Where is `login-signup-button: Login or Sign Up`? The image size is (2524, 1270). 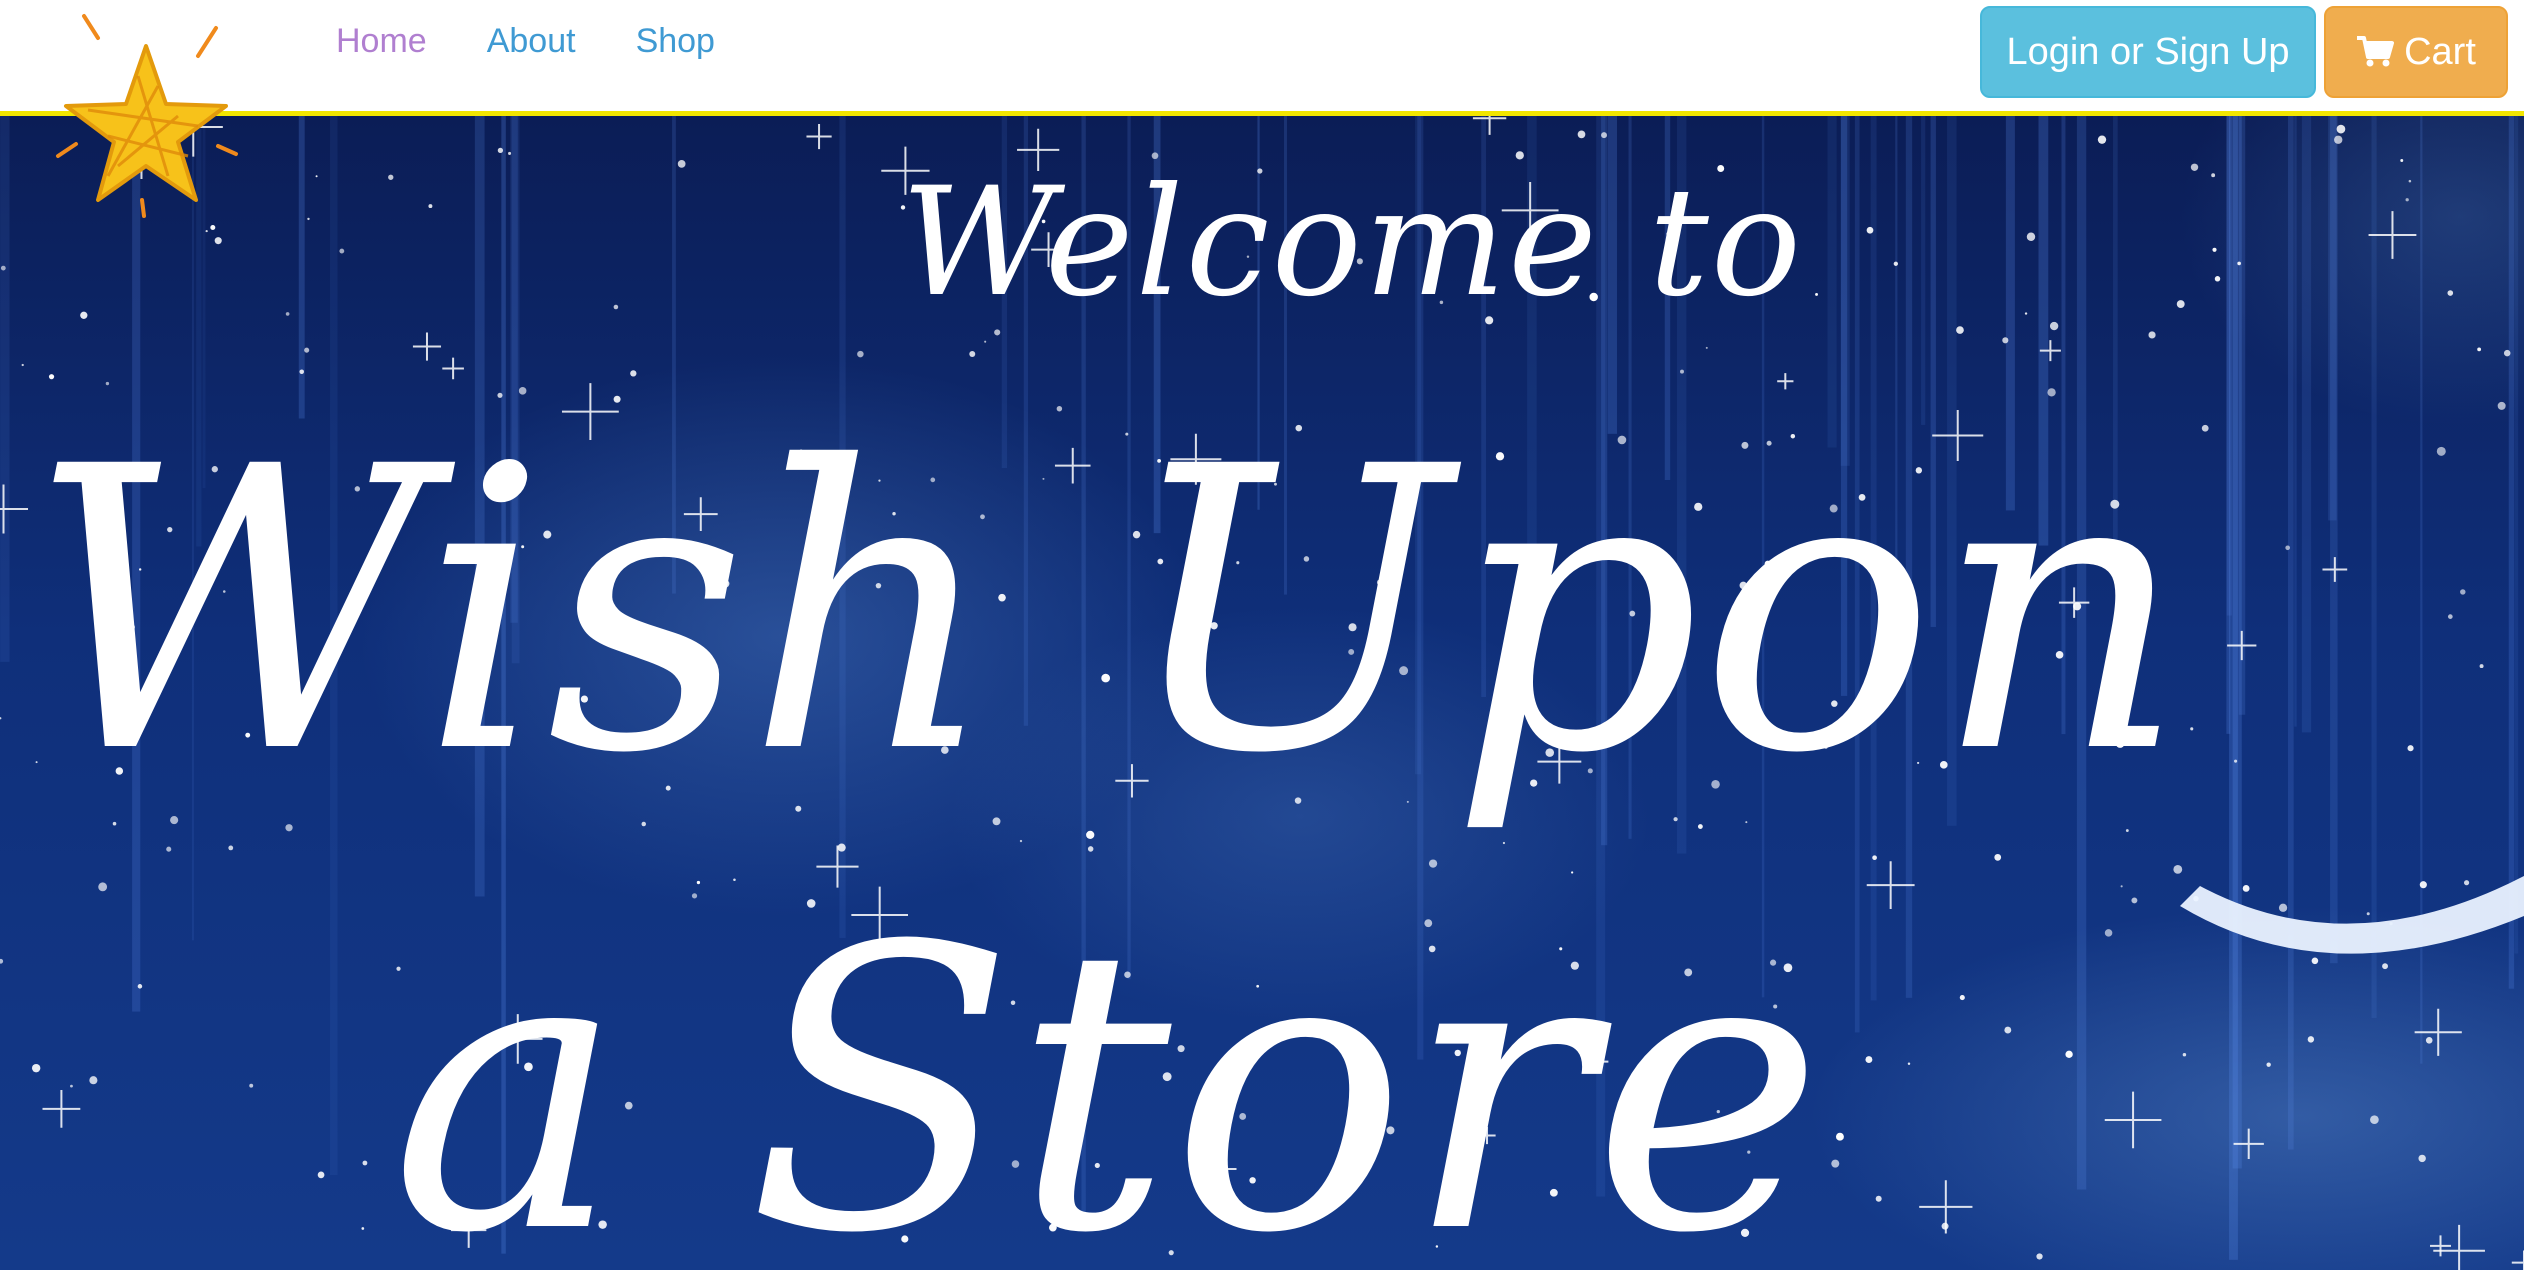 login-signup-button: Login or Sign Up is located at coordinates (2148, 52).